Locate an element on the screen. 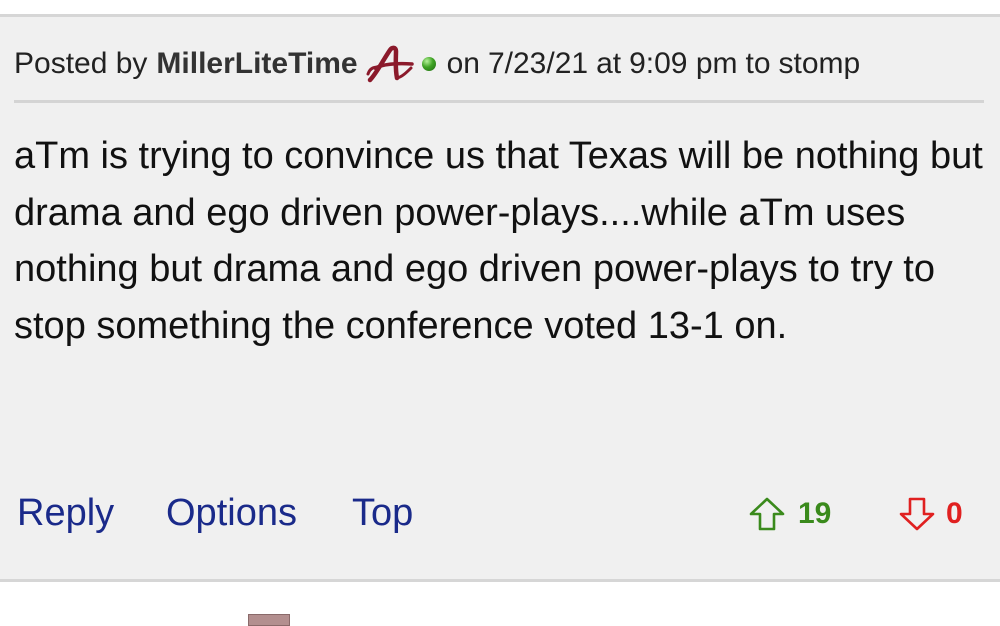 This screenshot has height=626, width=1000. thumbs-up-arrow-icon is located at coordinates (767, 514).